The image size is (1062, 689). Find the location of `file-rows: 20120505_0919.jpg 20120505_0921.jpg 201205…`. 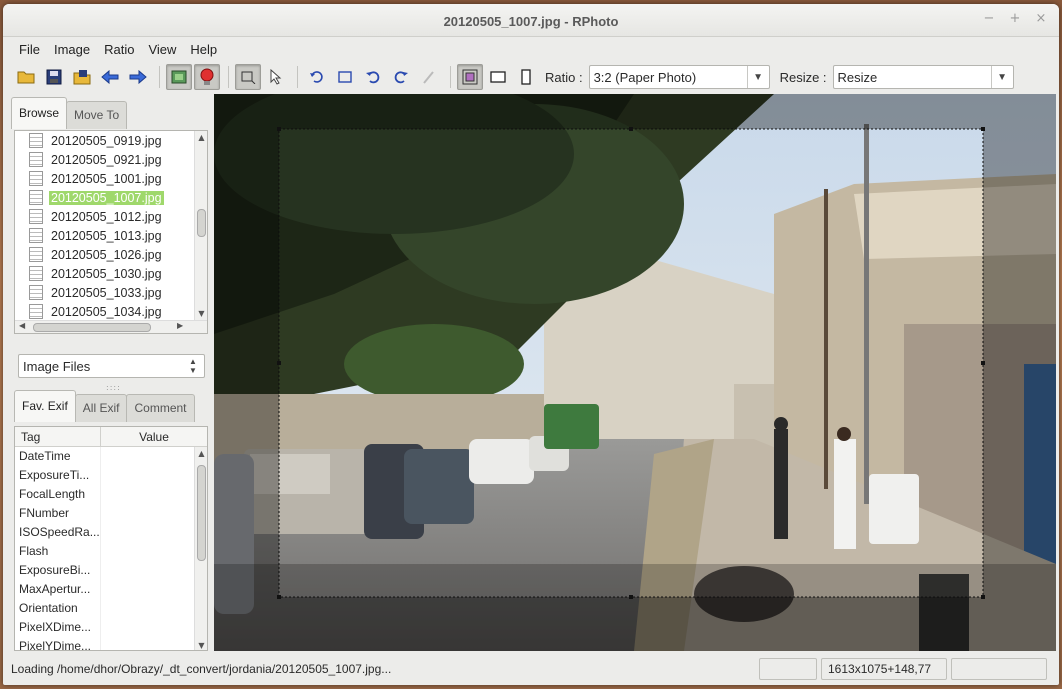

file-rows: 20120505_0919.jpg 20120505_0921.jpg 201205… is located at coordinates (111, 232).